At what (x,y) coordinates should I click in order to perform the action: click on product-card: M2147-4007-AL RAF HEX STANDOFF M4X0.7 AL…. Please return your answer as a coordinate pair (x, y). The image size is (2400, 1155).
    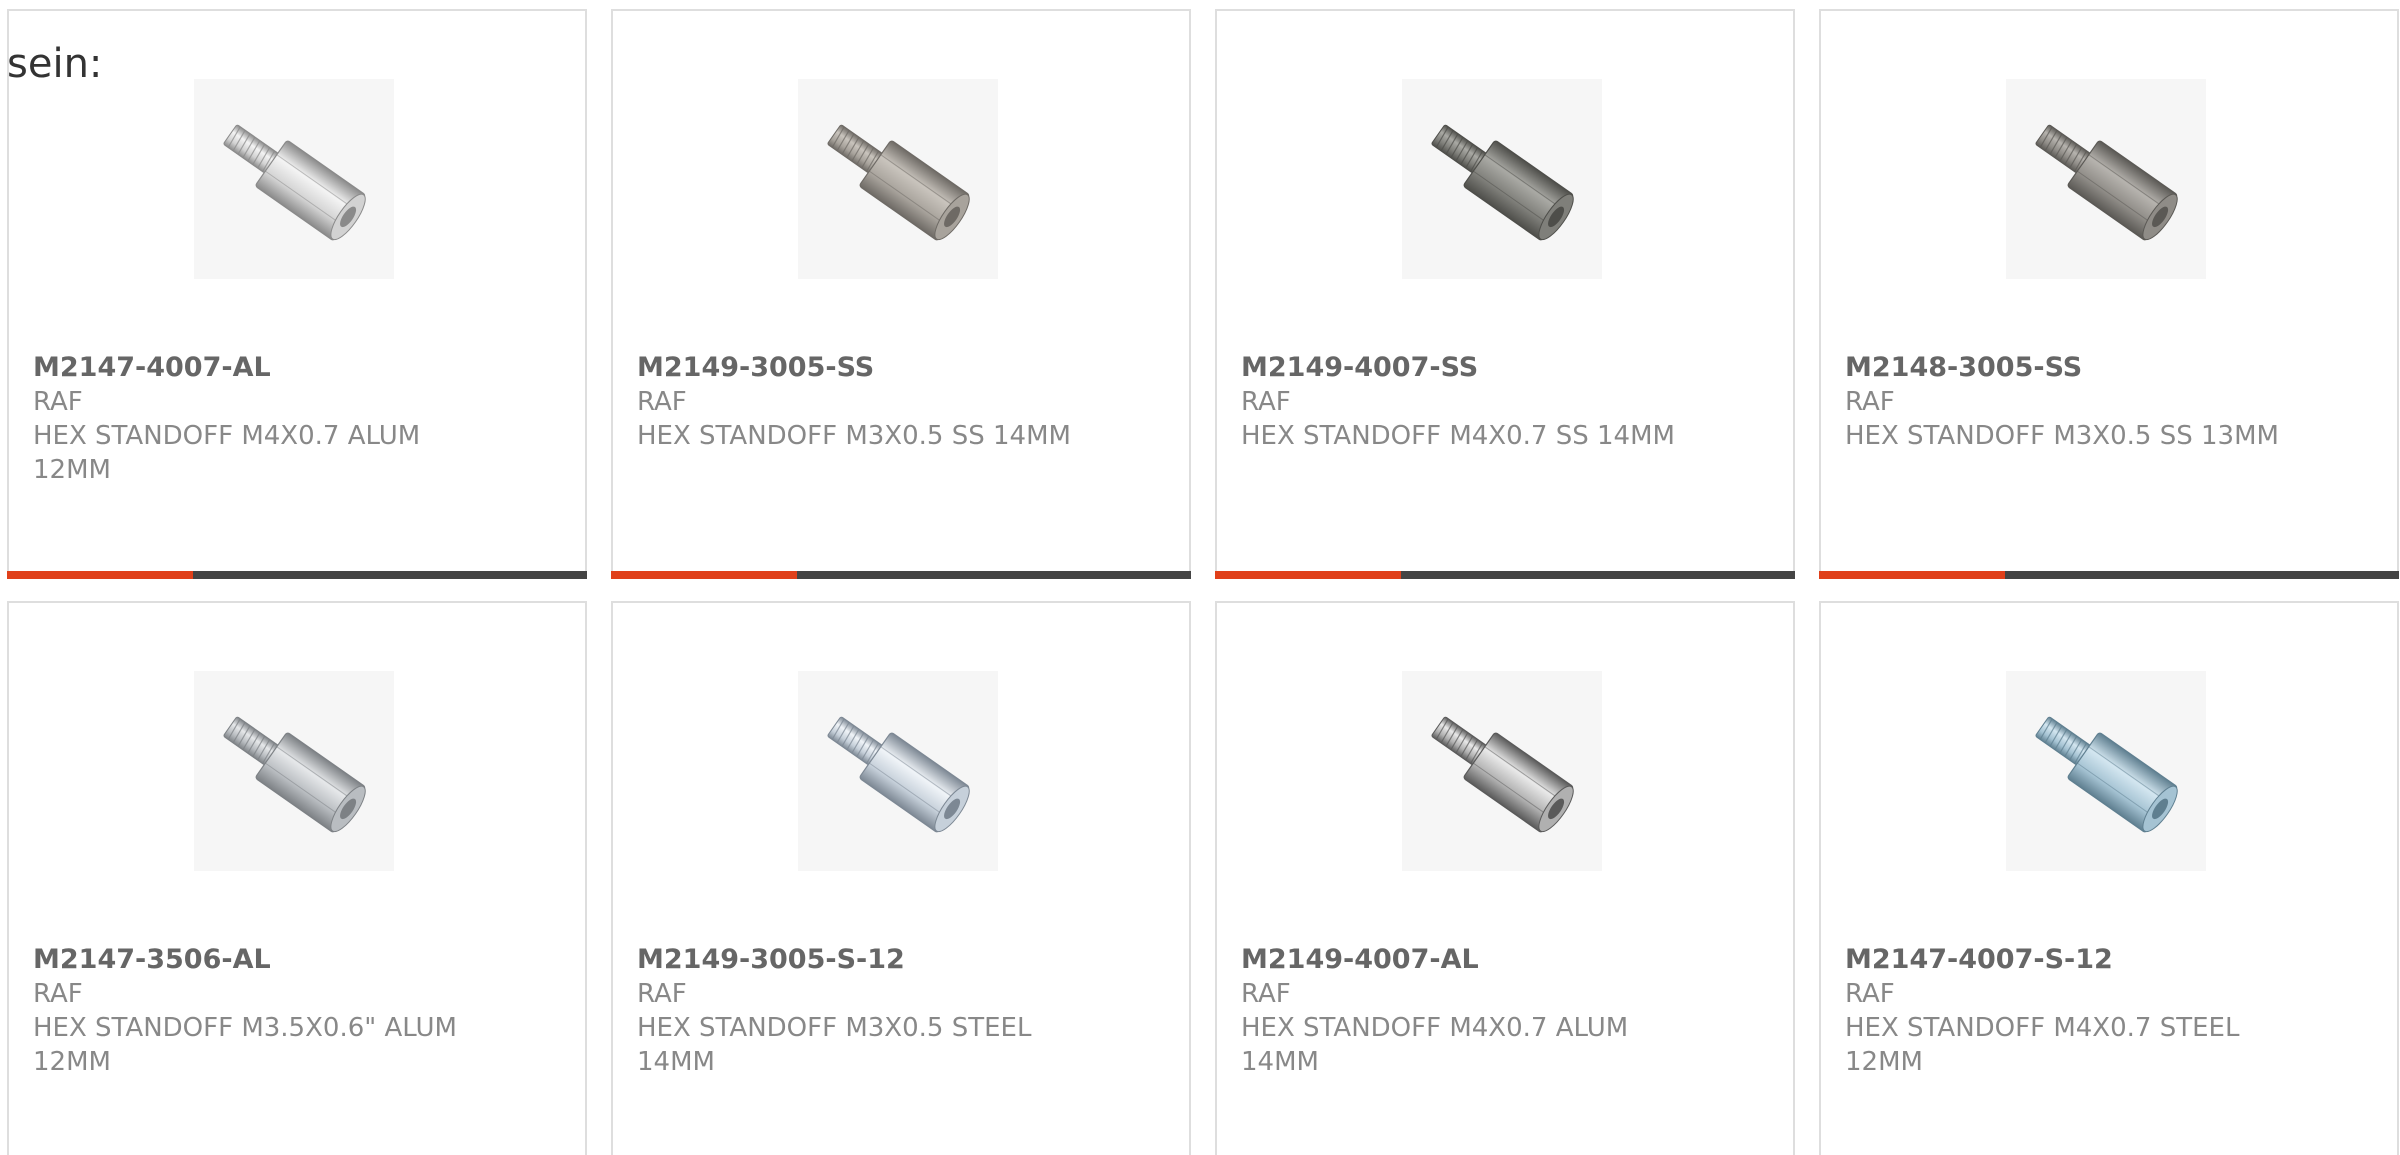
    Looking at the image, I should click on (297, 294).